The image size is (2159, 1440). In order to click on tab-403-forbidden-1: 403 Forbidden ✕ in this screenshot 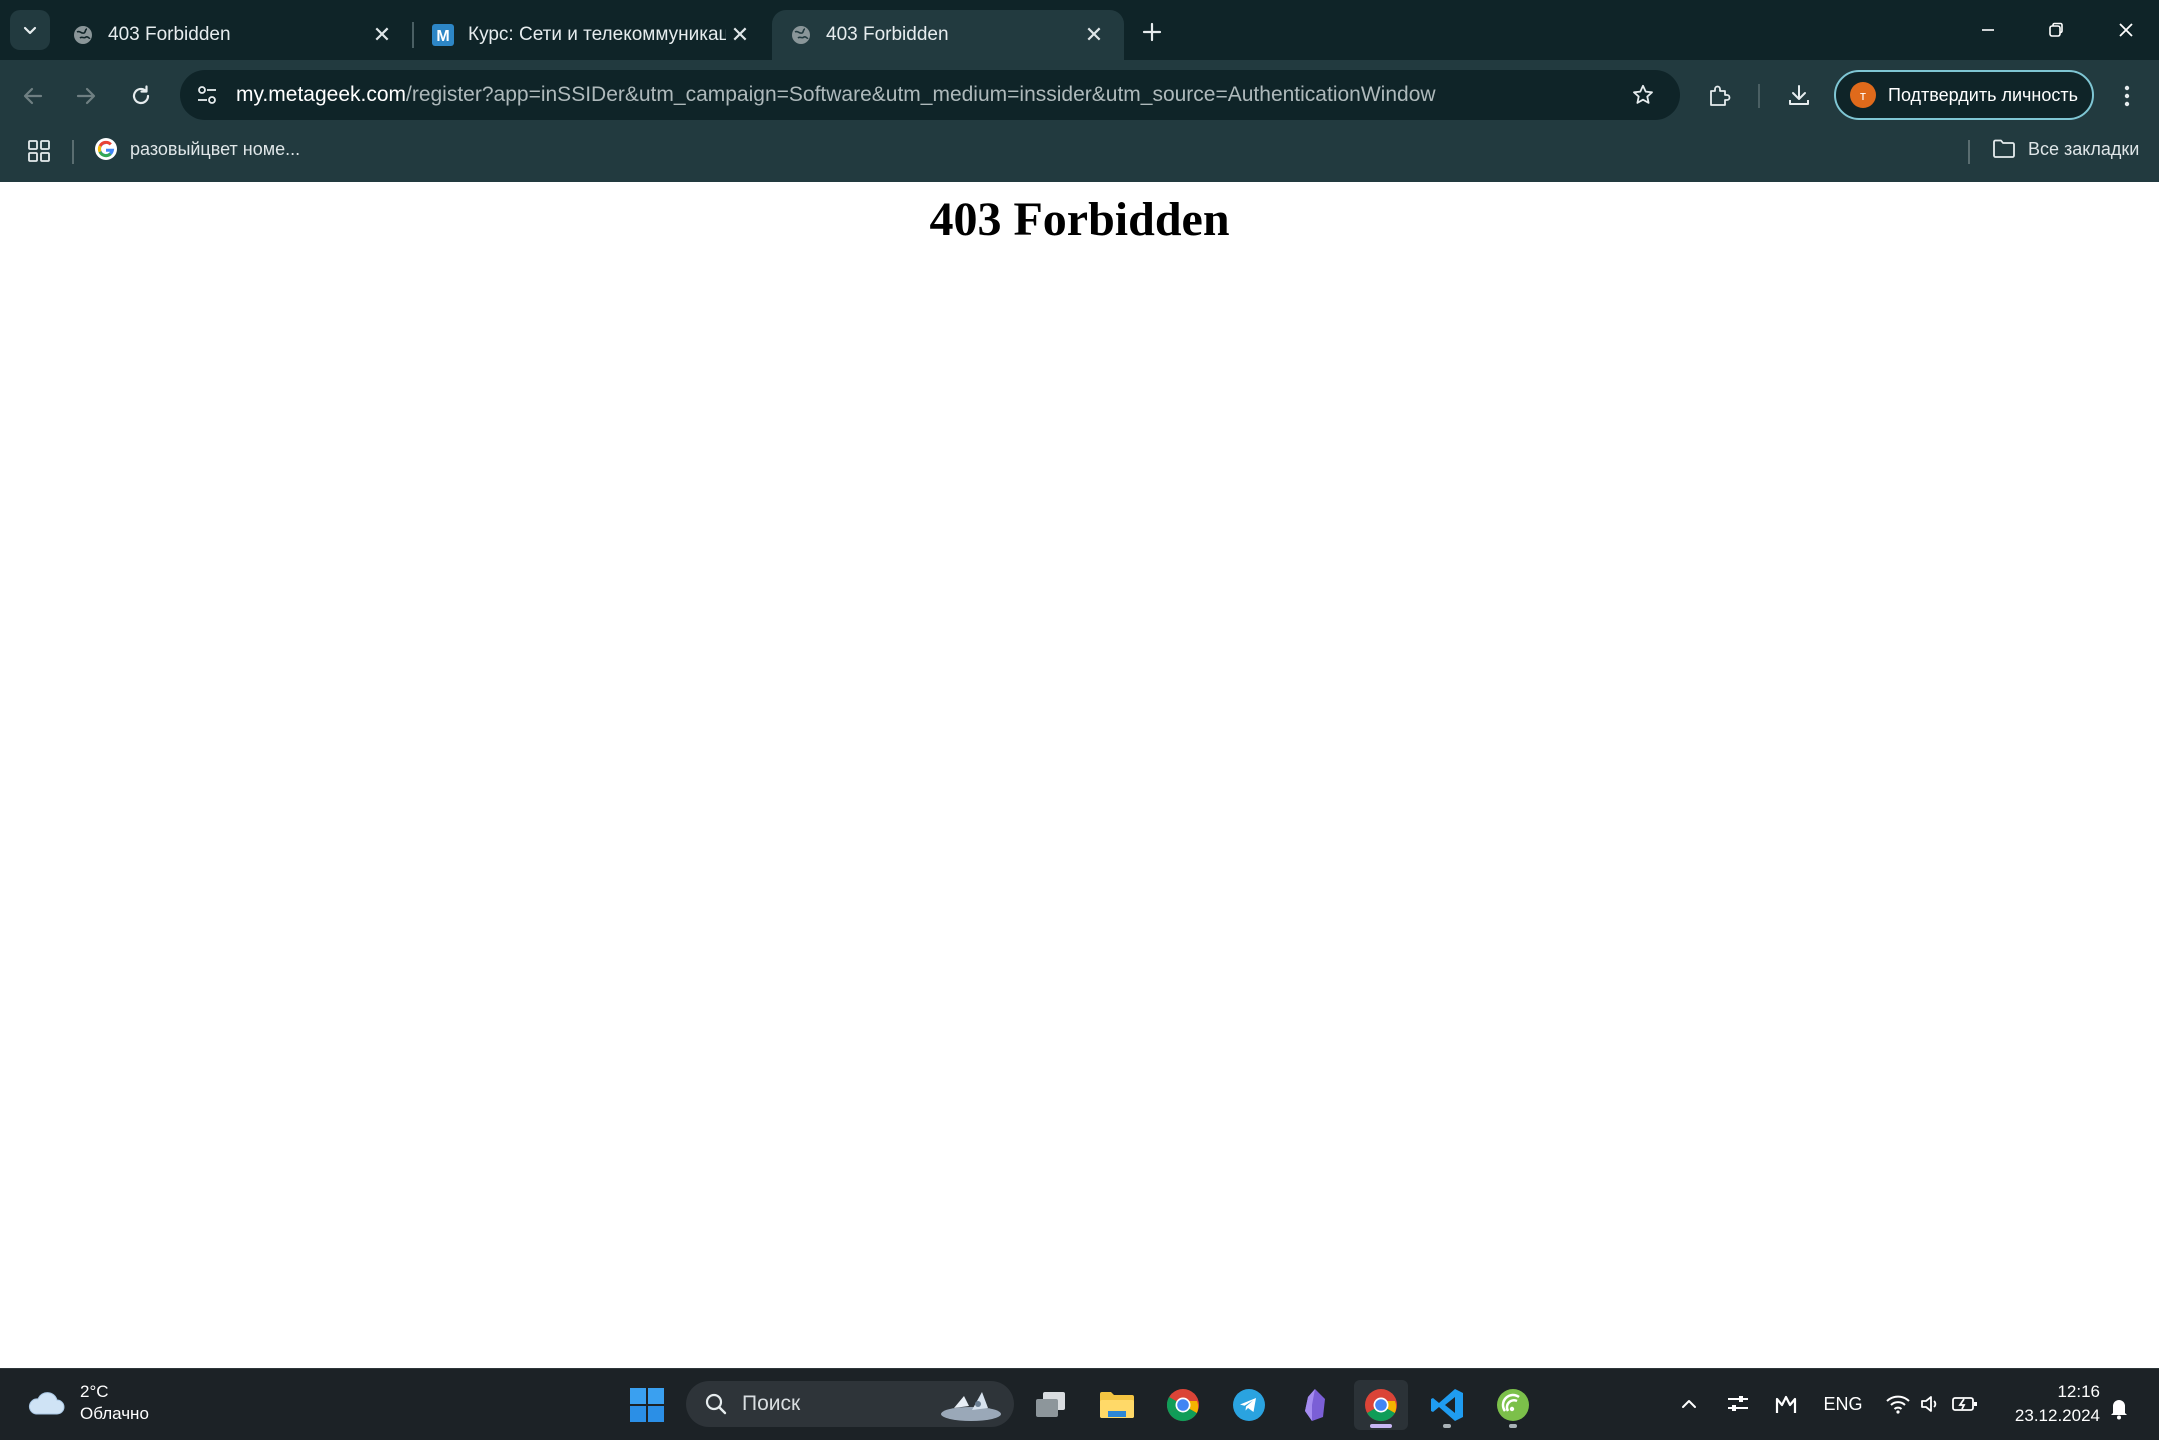, I will do `click(233, 35)`.